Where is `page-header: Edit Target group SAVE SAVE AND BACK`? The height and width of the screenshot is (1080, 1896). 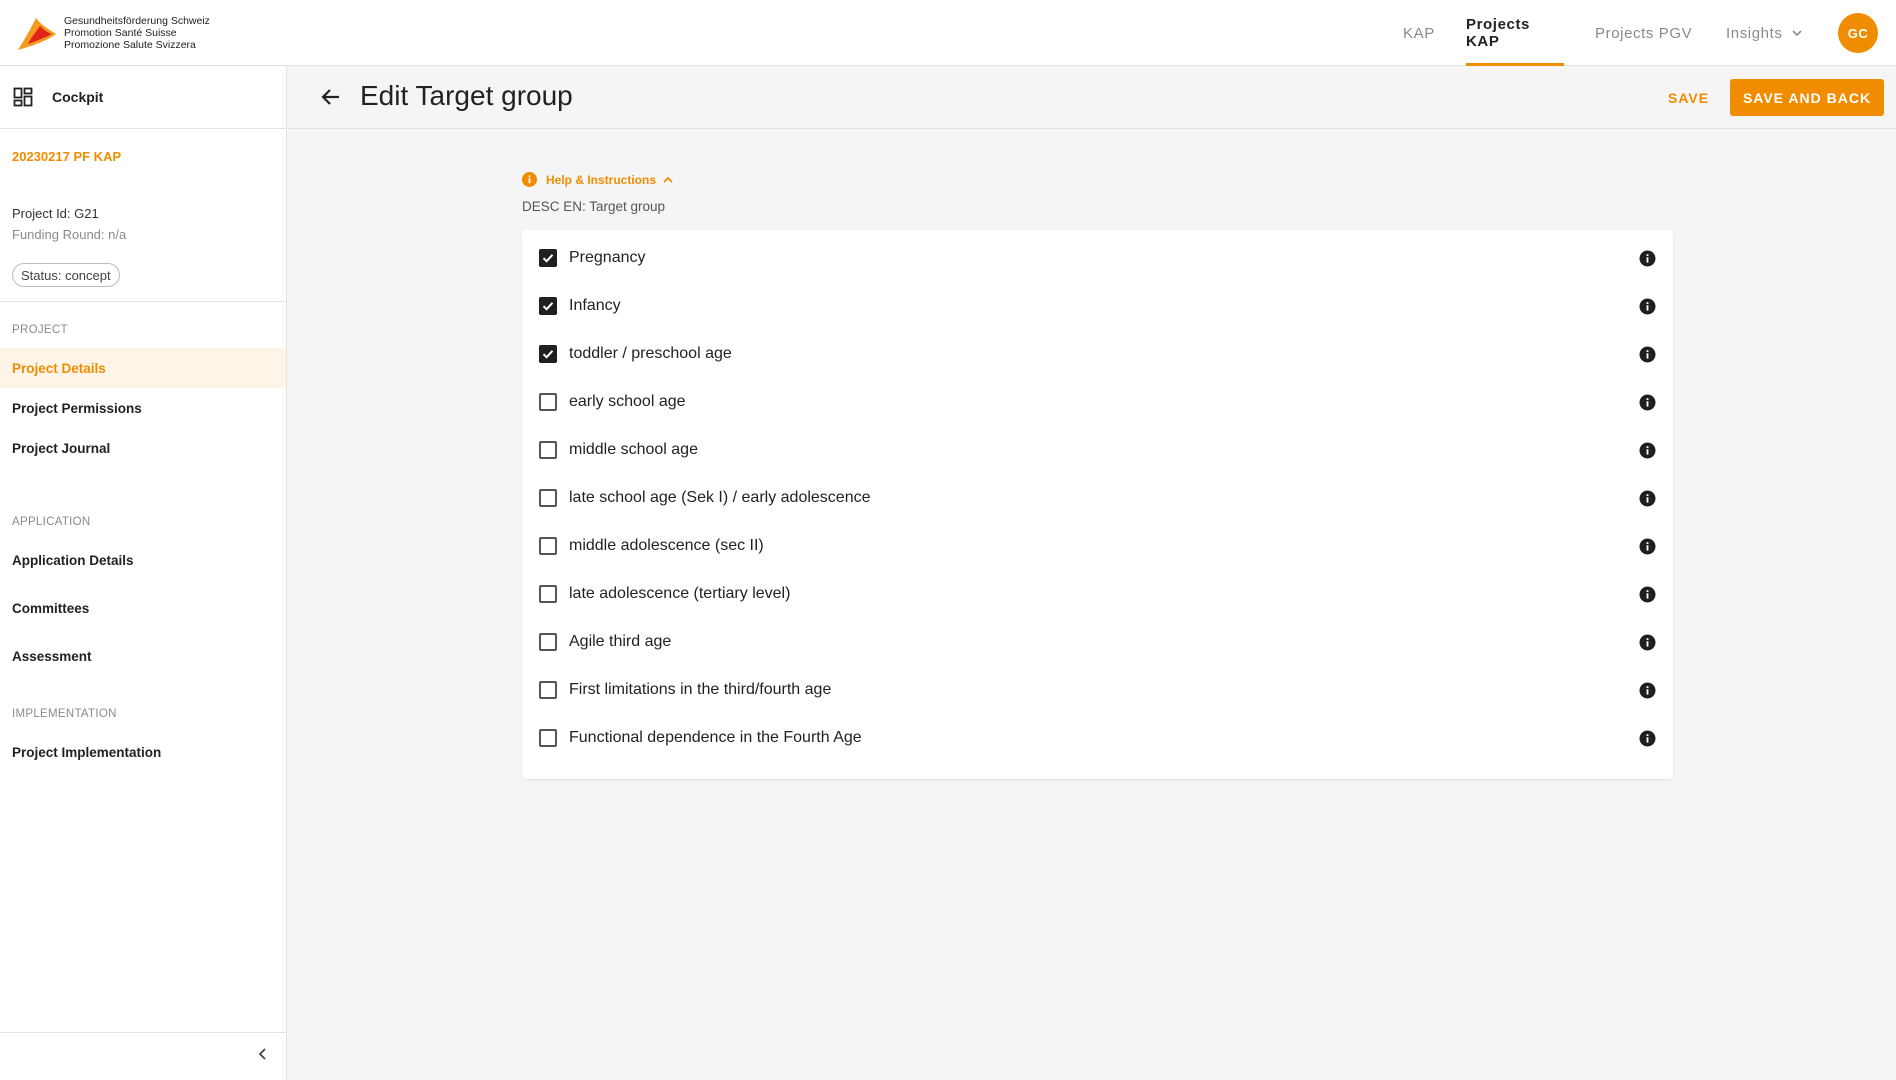 page-header: Edit Target group SAVE SAVE AND BACK is located at coordinates (1092, 97).